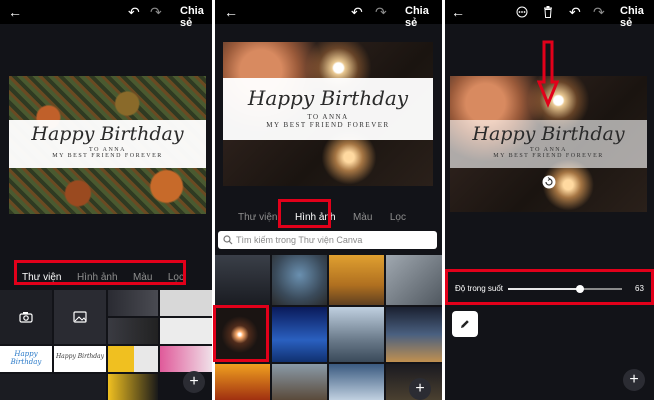  I want to click on trash-icon, so click(548, 12).